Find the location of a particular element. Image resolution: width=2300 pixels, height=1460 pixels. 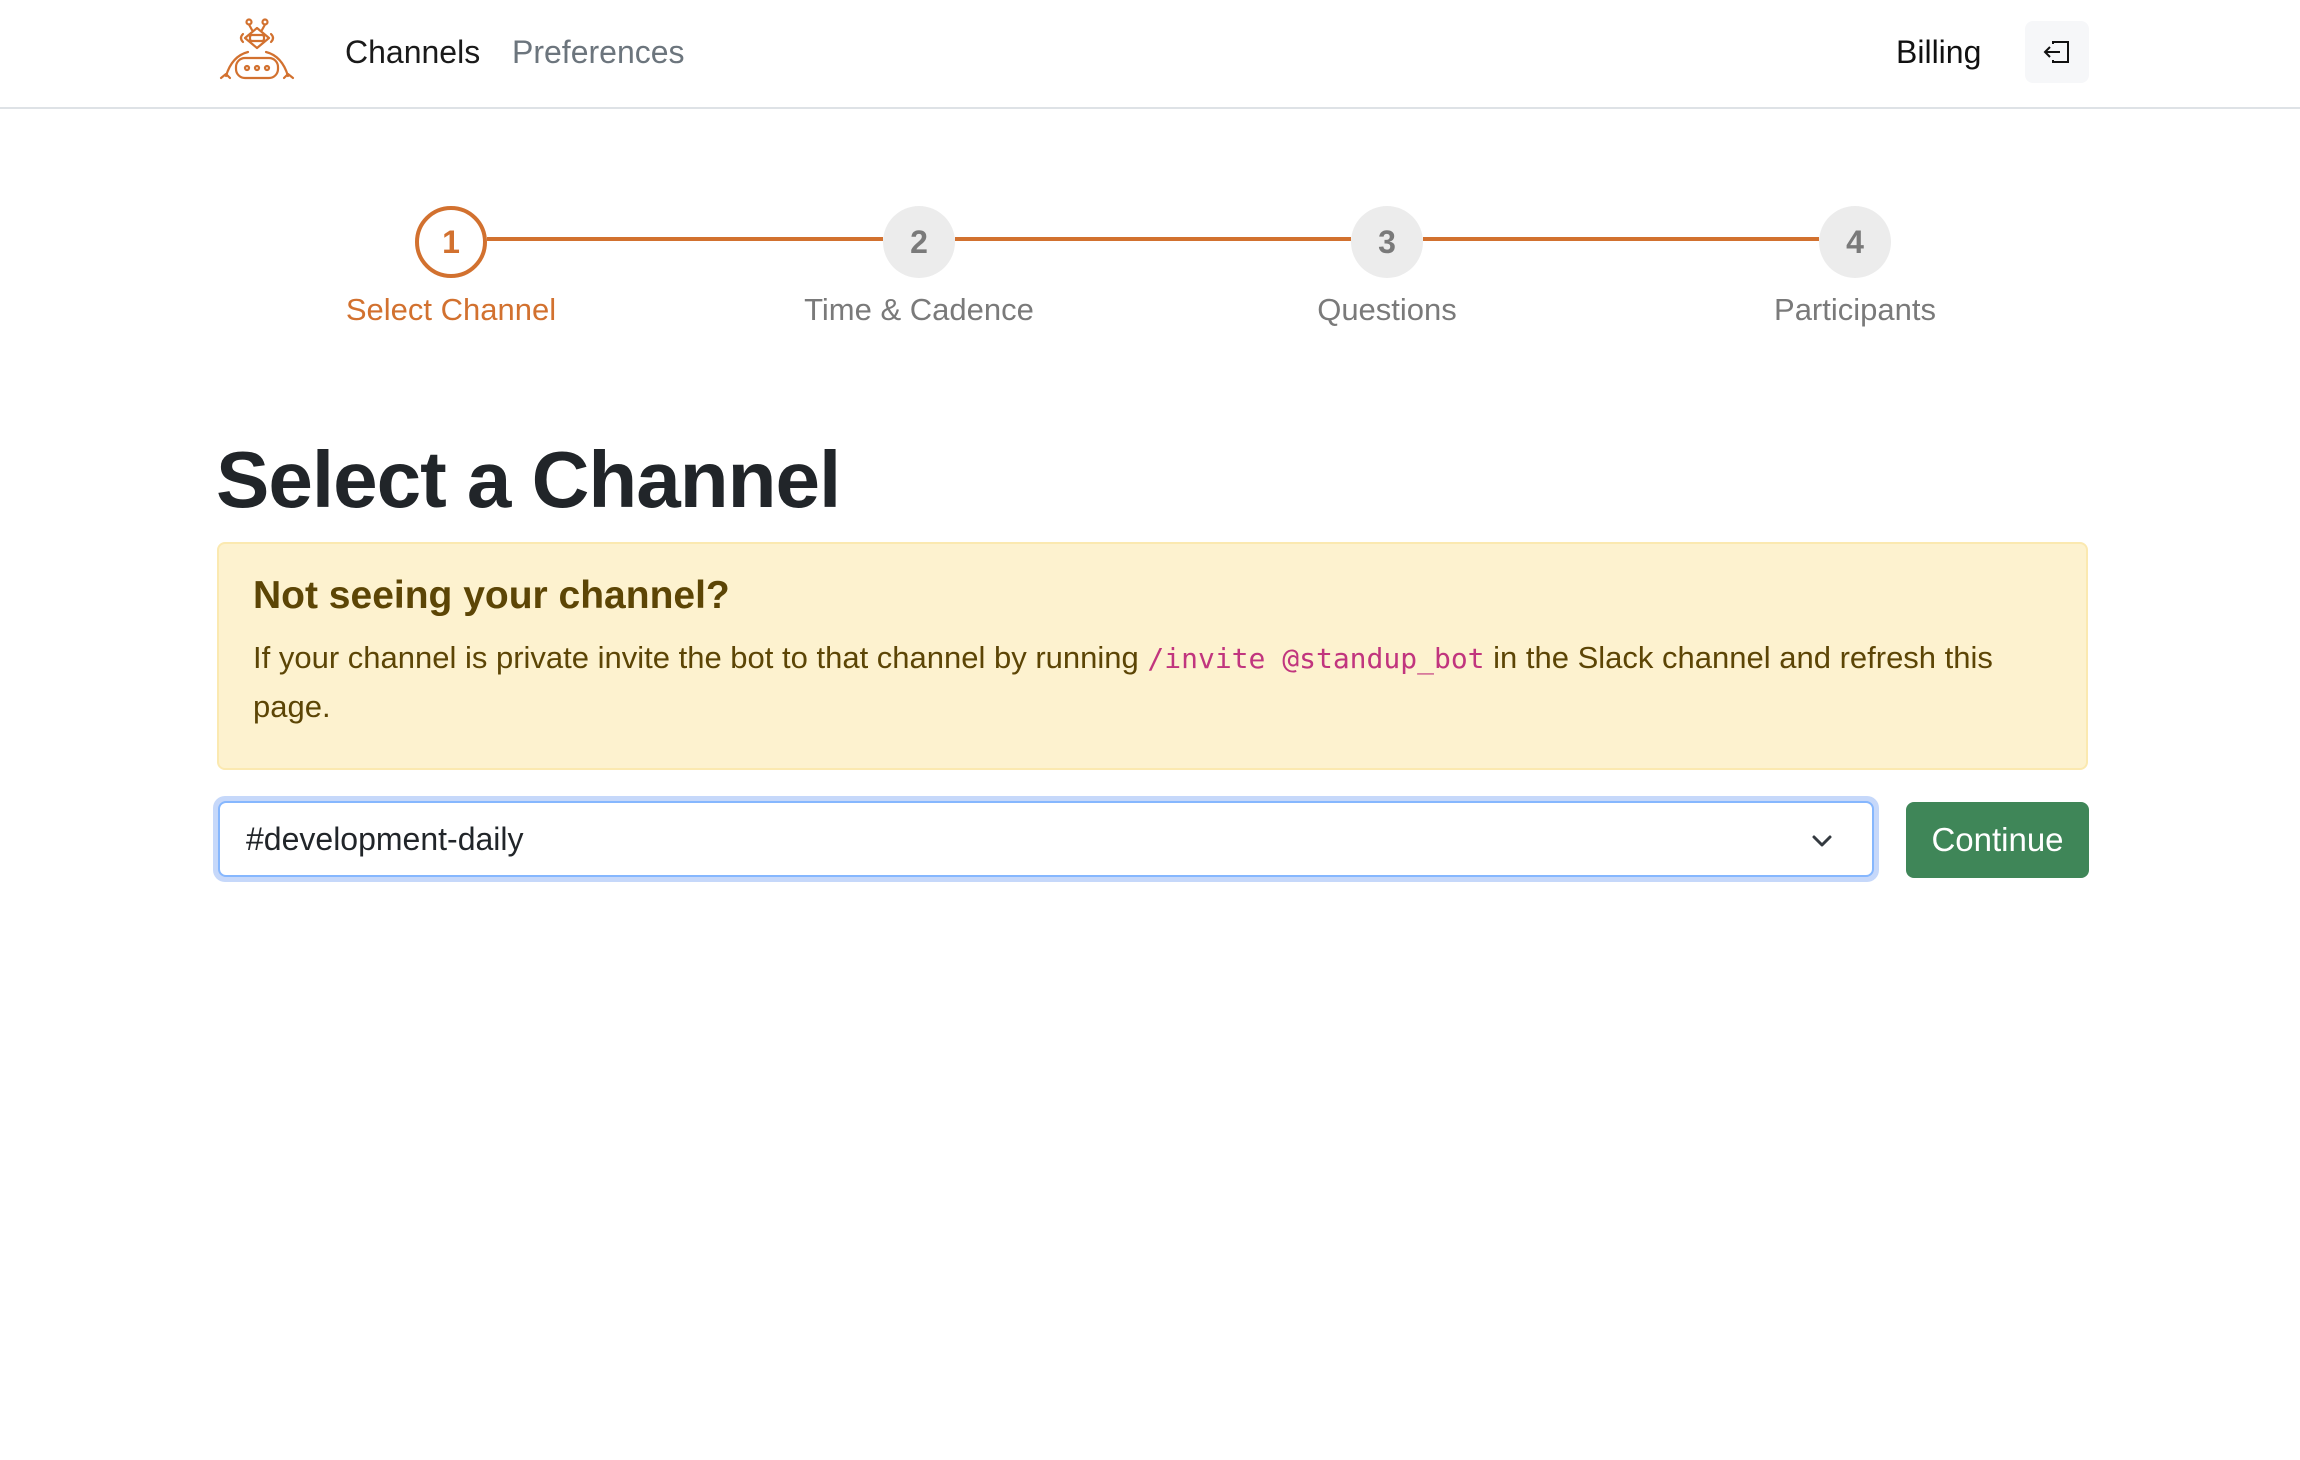

step-3-label: Questions is located at coordinates (1387, 309).